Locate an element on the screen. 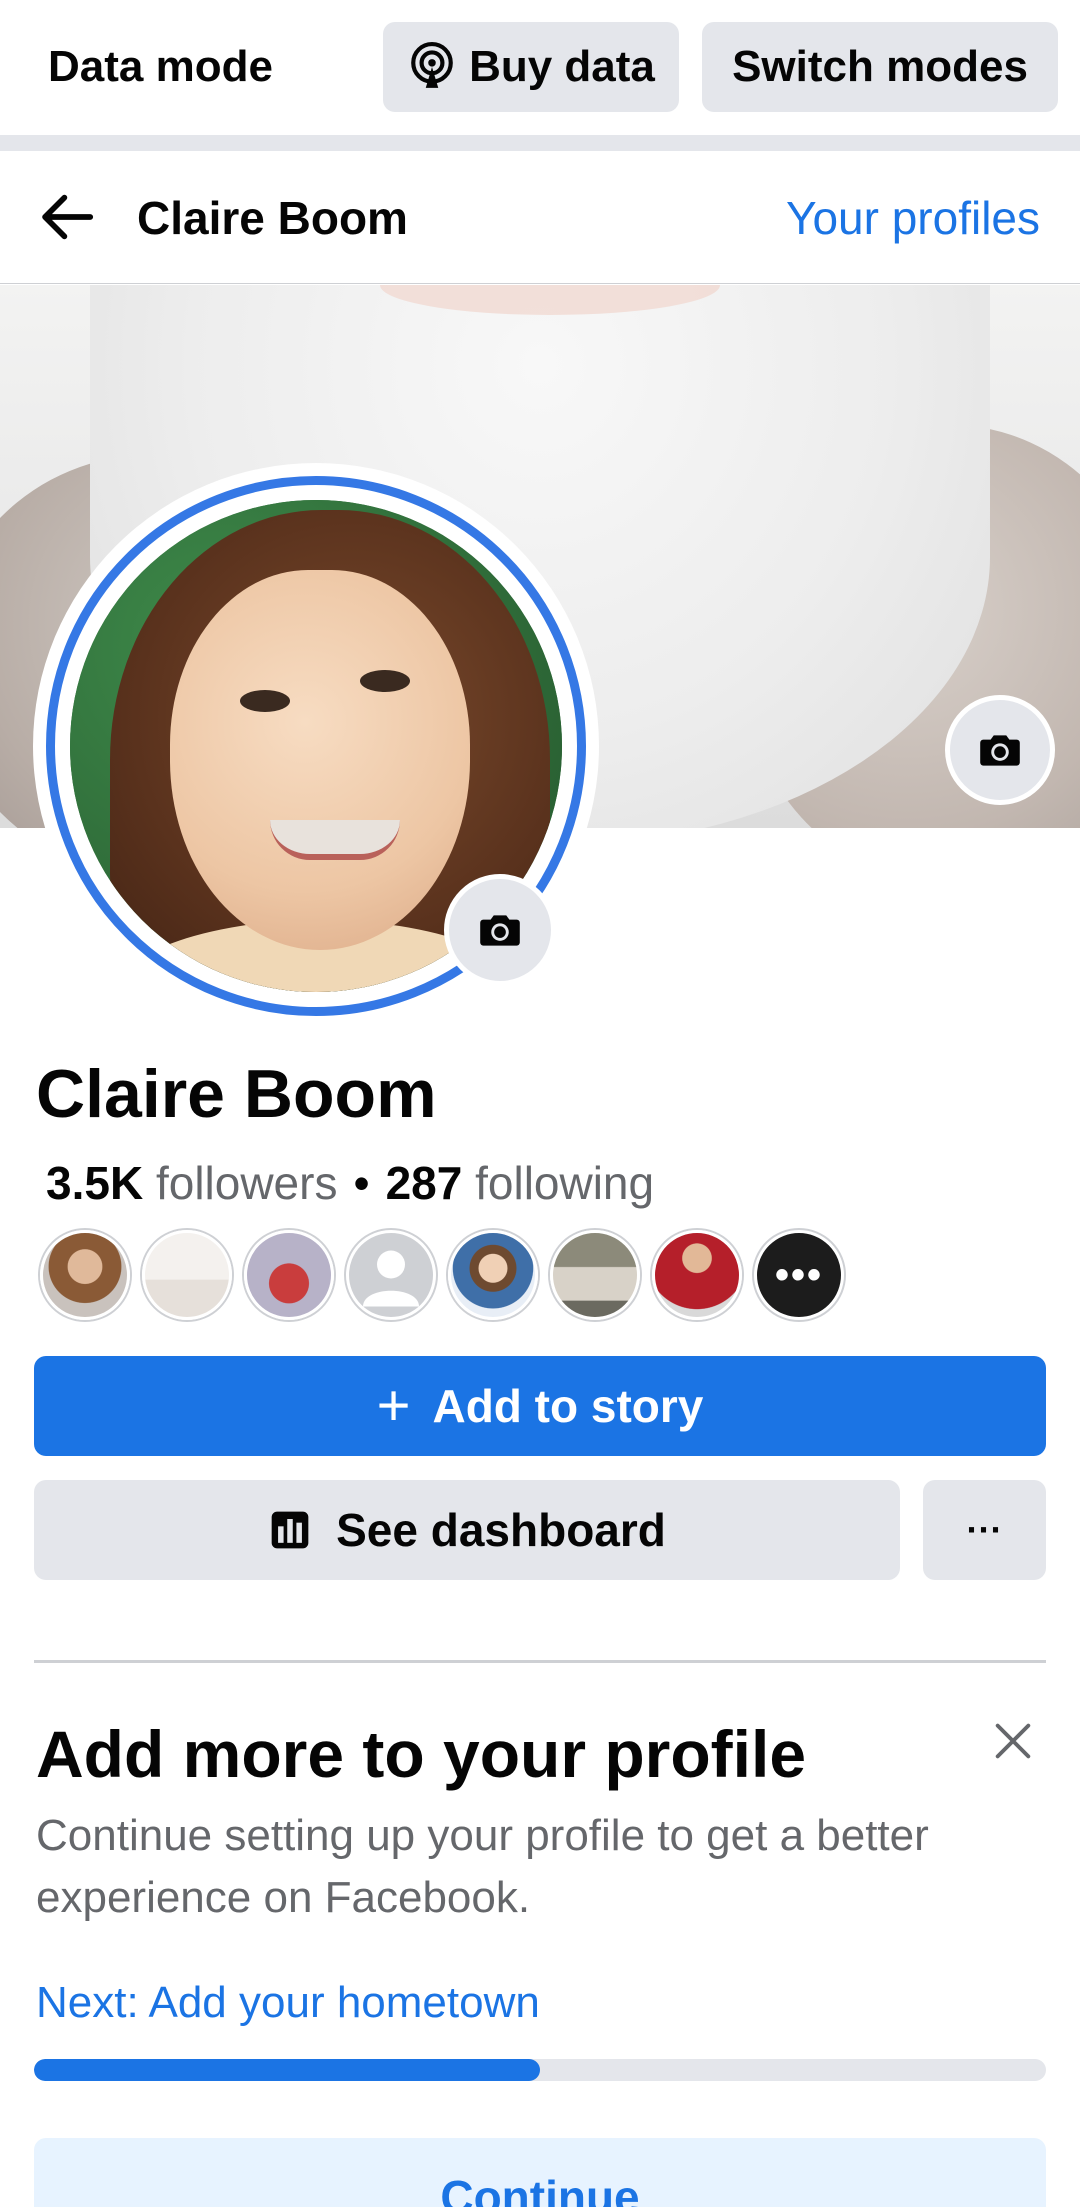 The width and height of the screenshot is (1080, 2207). profile-progress-fill is located at coordinates (287, 2070).